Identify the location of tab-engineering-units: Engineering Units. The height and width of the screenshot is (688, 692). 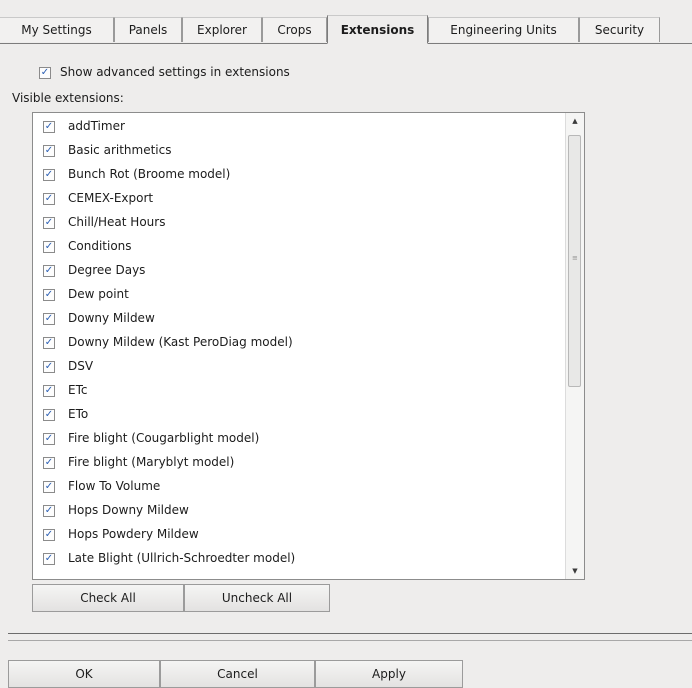
(503, 29).